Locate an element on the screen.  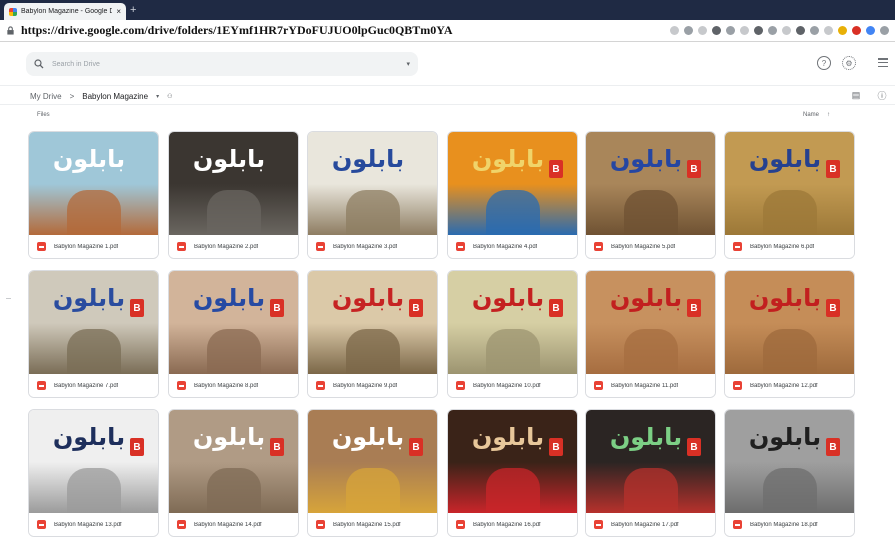
breadcrumb-my-drive: My Drive is located at coordinates (46, 96).